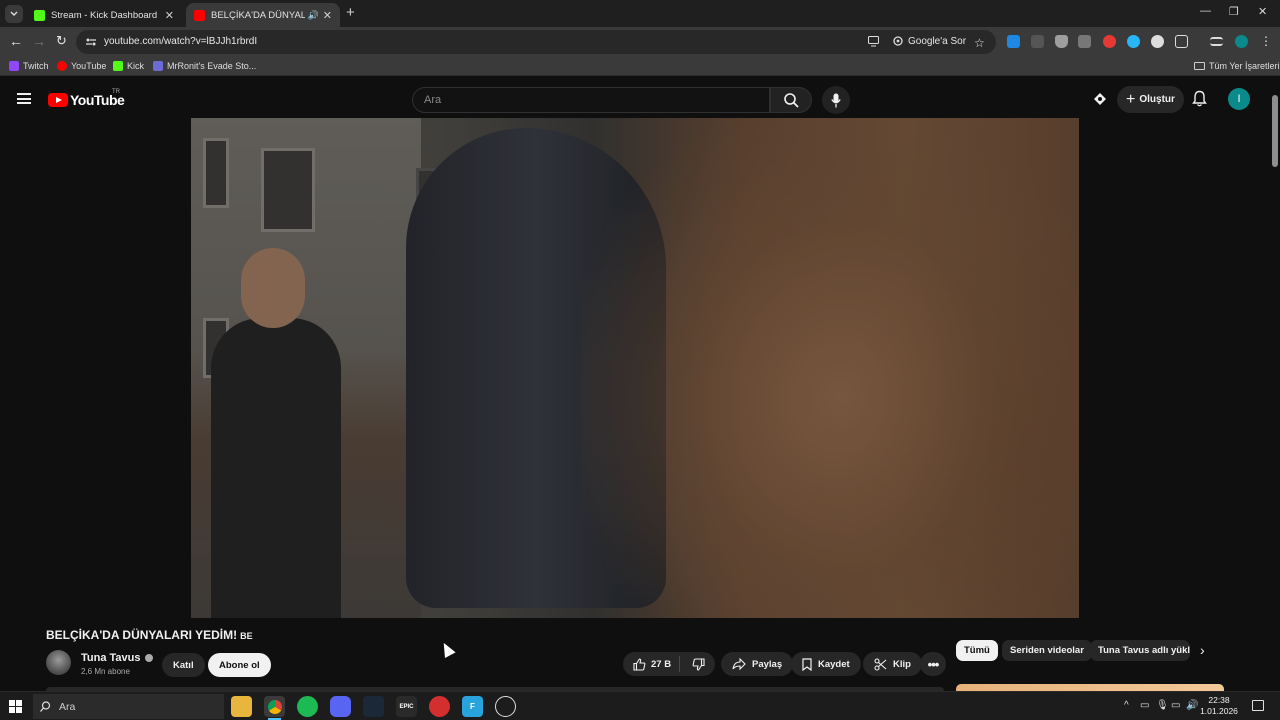 Image resolution: width=1280 pixels, height=720 pixels. I want to click on chip-all: Tümü, so click(977, 650).